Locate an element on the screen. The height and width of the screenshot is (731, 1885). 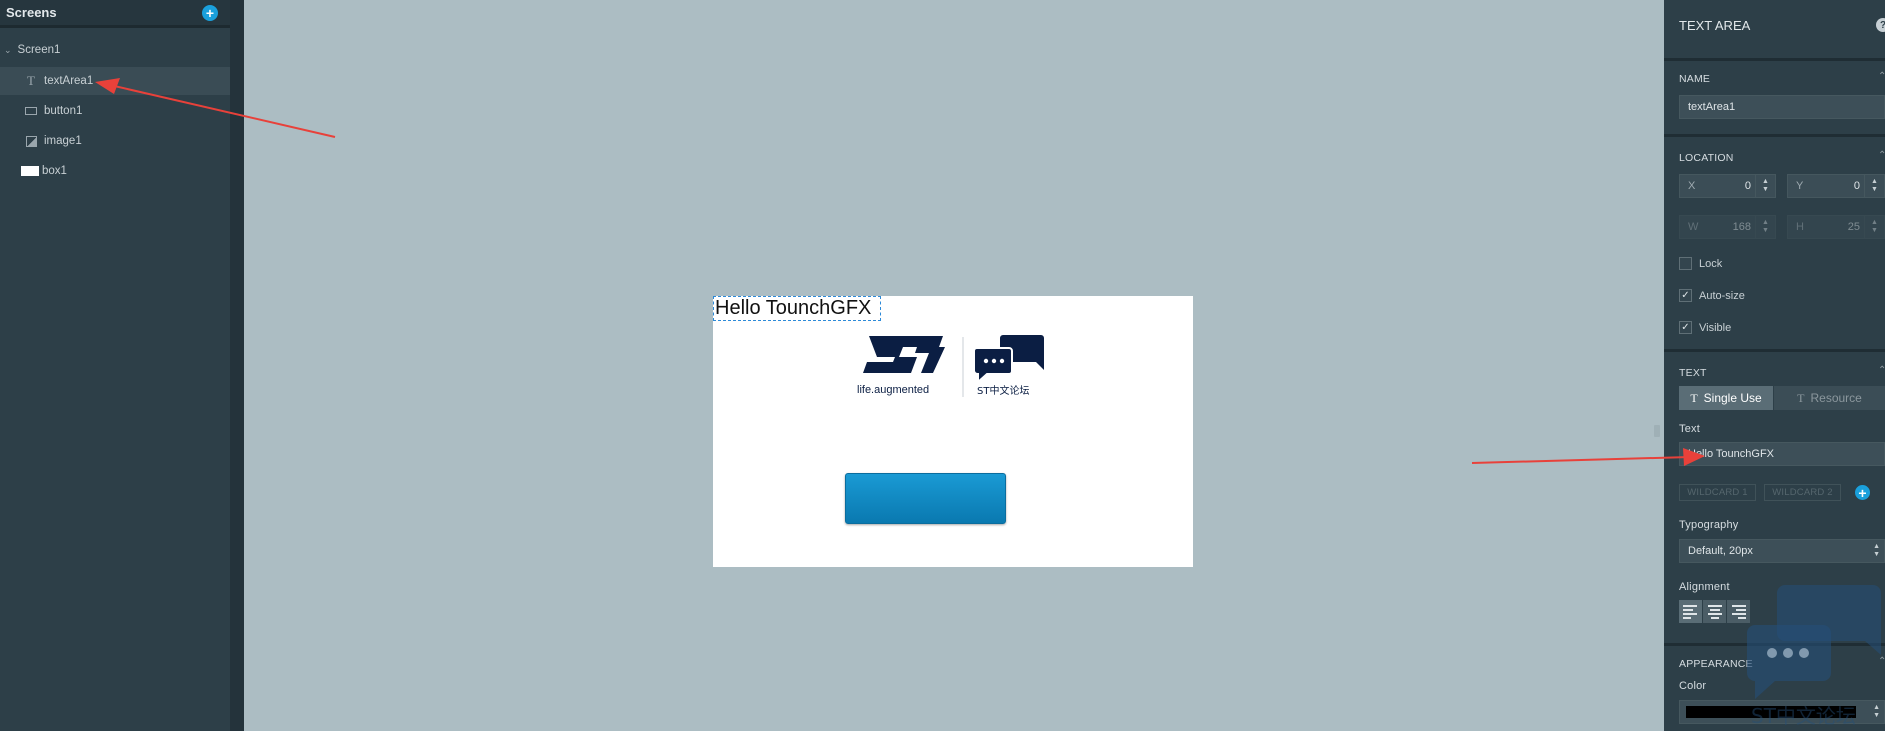
screen-canvas: Hello TounchGFX life.augmented ST中文论坛 is located at coordinates (953, 431).